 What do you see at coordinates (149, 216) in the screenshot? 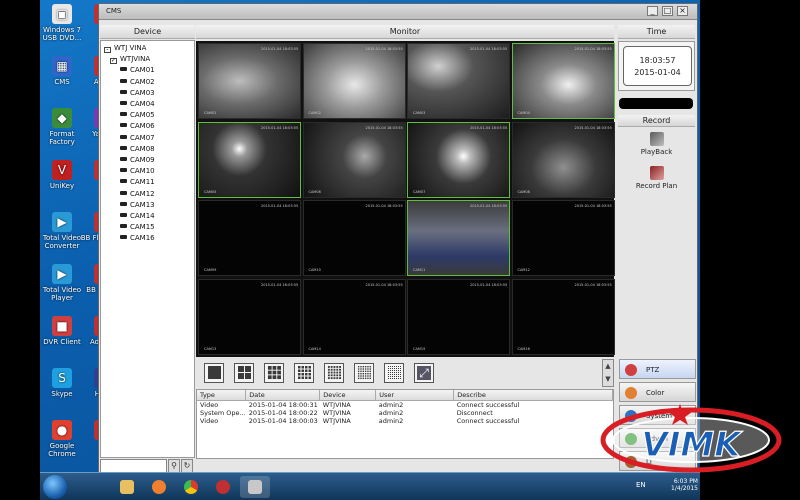
I see `tree-camera-item: CAM14` at bounding box center [149, 216].